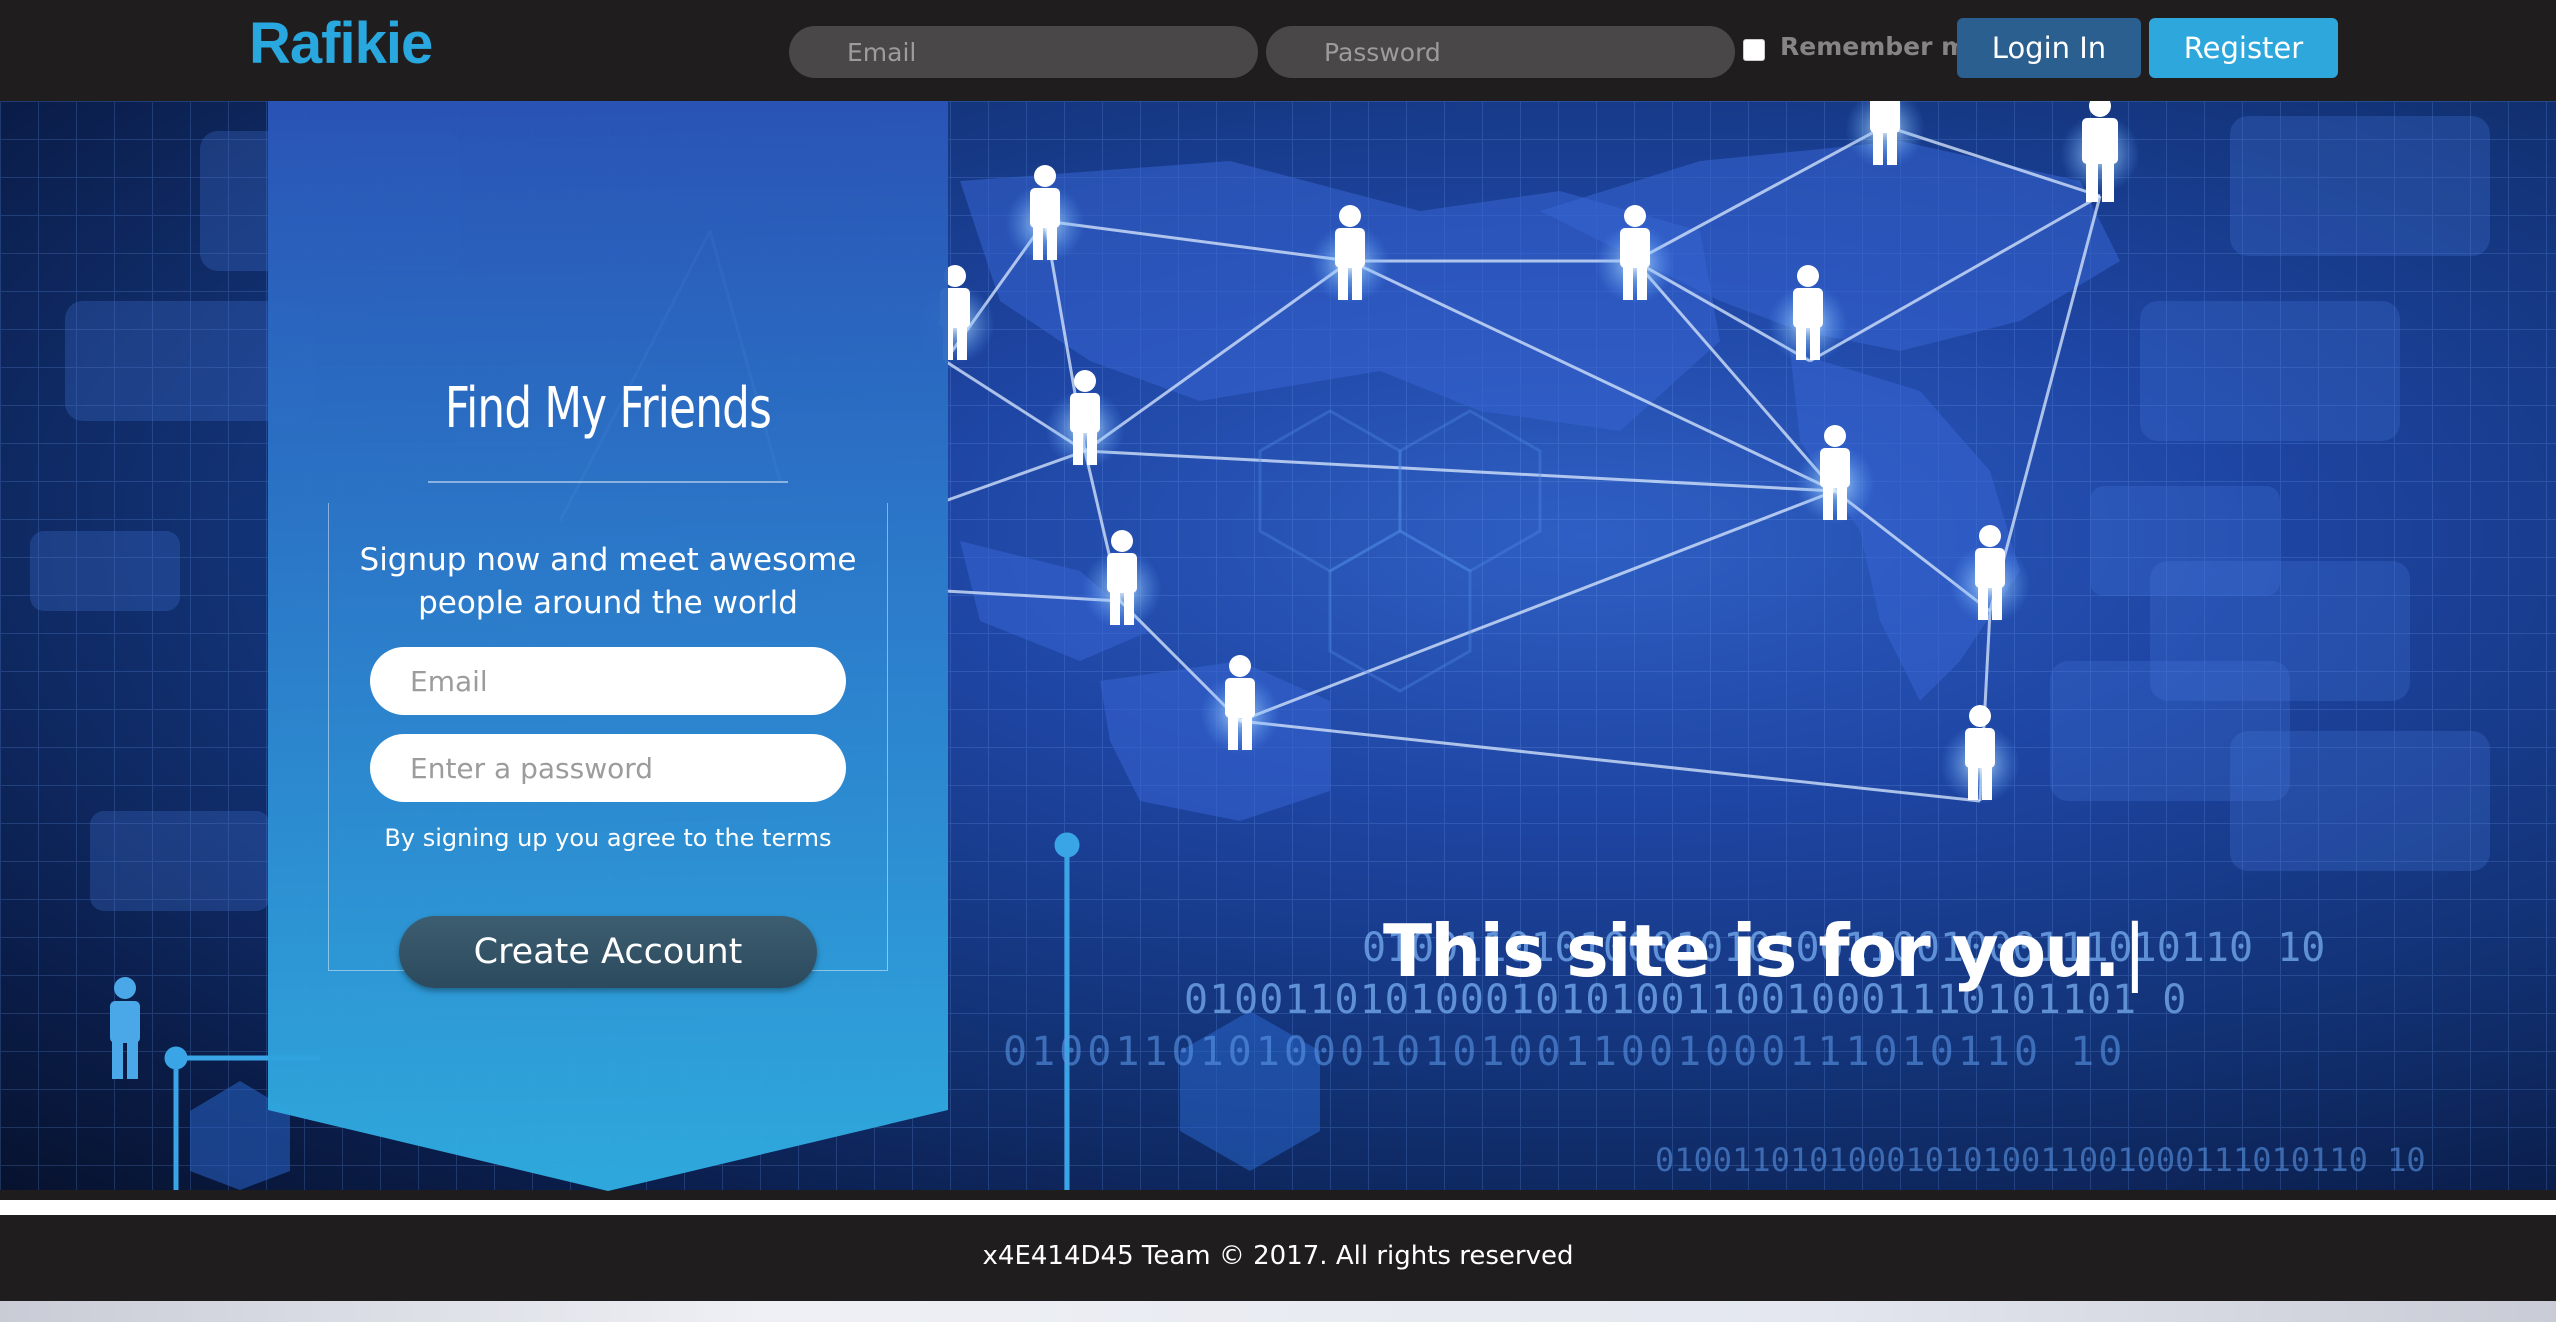 This screenshot has width=2556, height=1322. Describe the element at coordinates (2243, 48) in the screenshot. I see `register-button: Register` at that location.